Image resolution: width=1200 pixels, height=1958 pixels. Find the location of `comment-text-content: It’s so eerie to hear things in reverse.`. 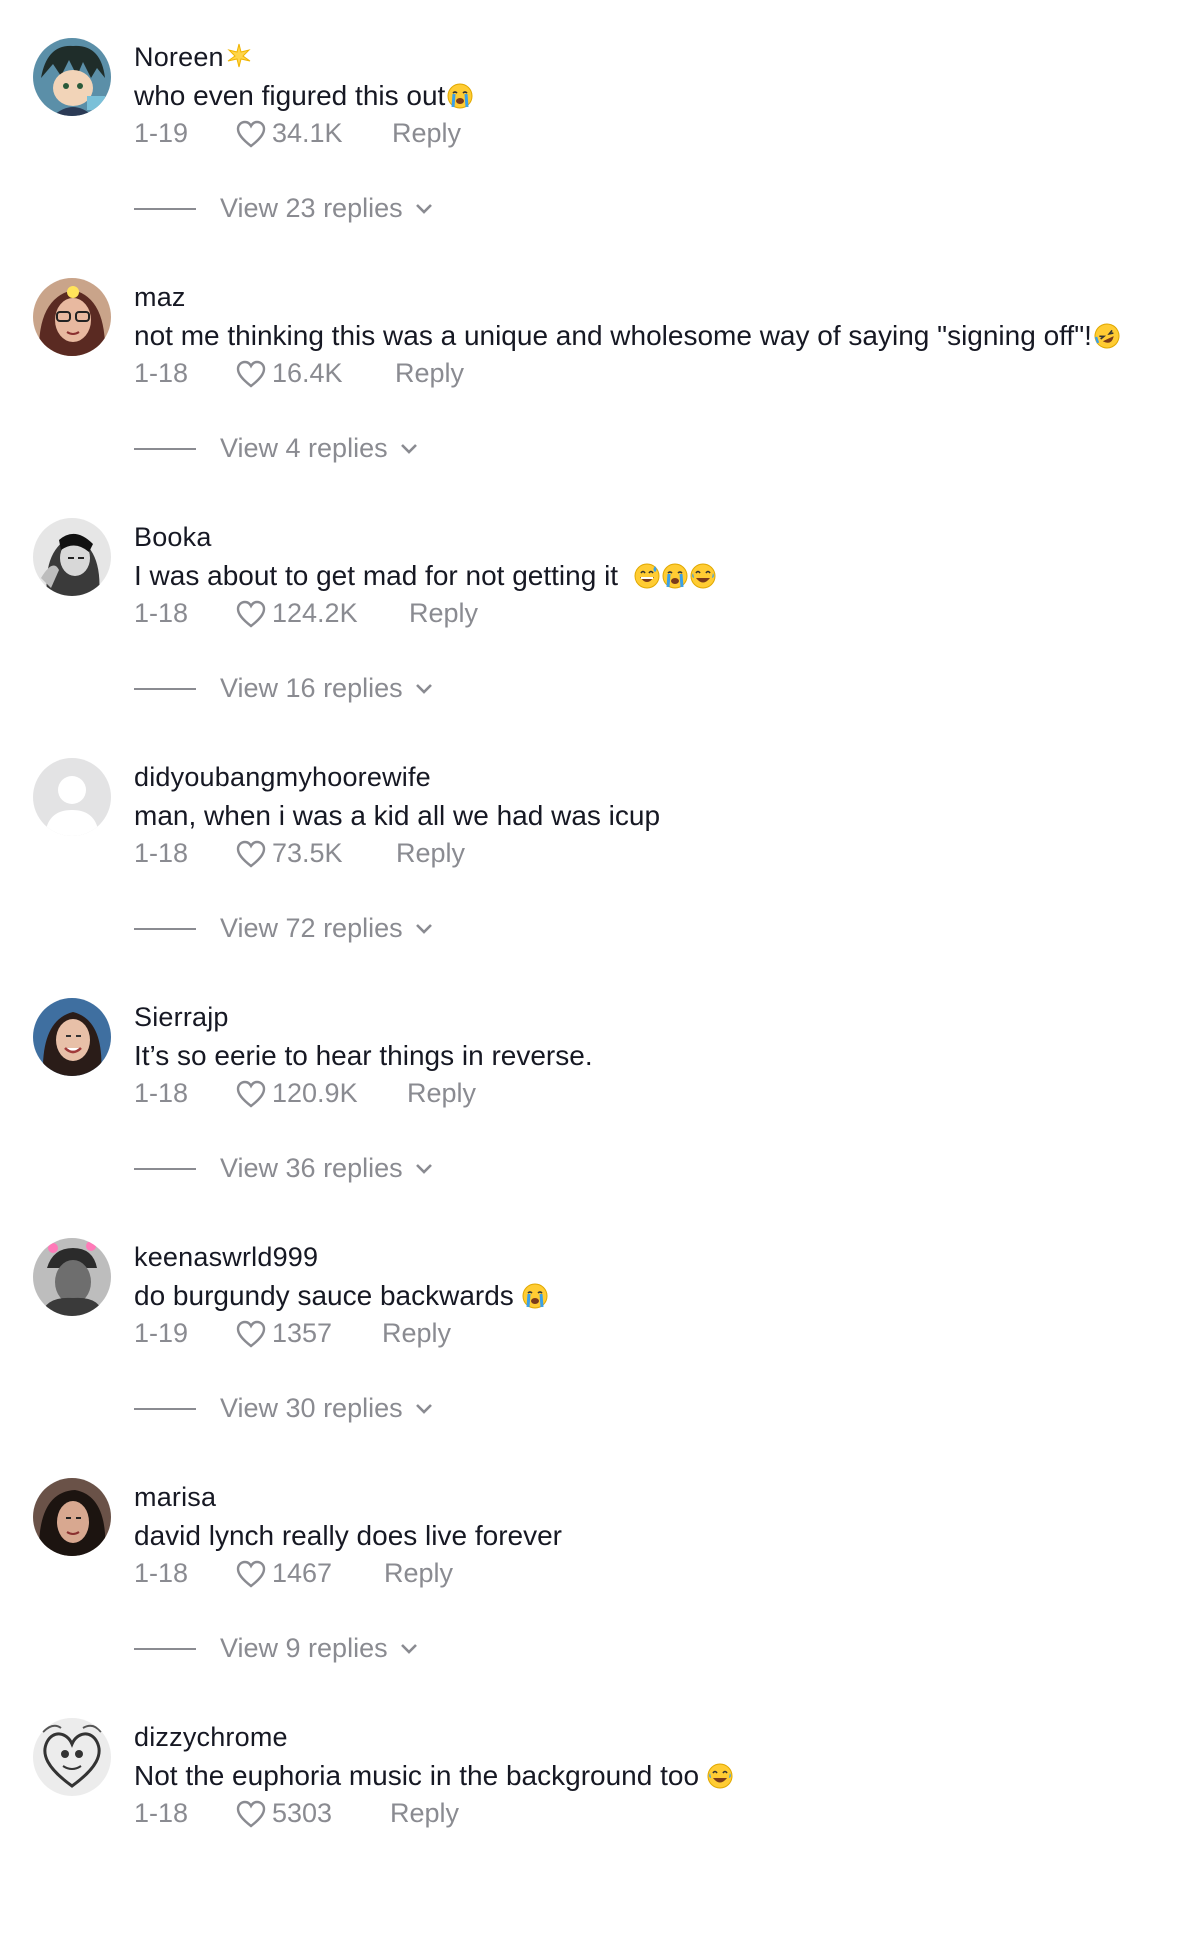

comment-text-content: It’s so eerie to hear things in reverse. is located at coordinates (363, 1055).